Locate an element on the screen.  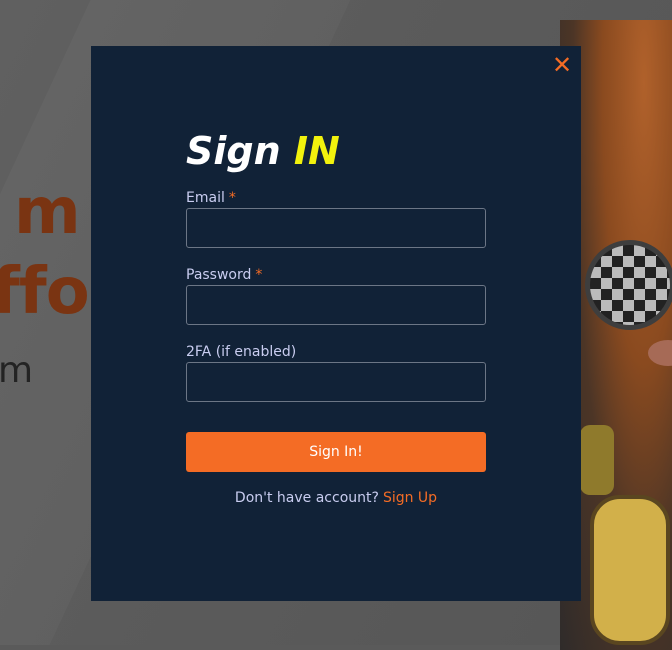
signup-prompt: Don't have account? is located at coordinates (306, 498).